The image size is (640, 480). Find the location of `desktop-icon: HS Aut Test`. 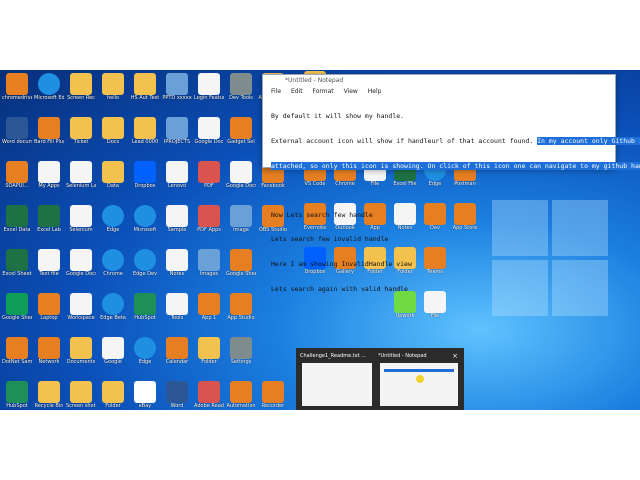

desktop-icon: HS Aut Test is located at coordinates (145, 91).